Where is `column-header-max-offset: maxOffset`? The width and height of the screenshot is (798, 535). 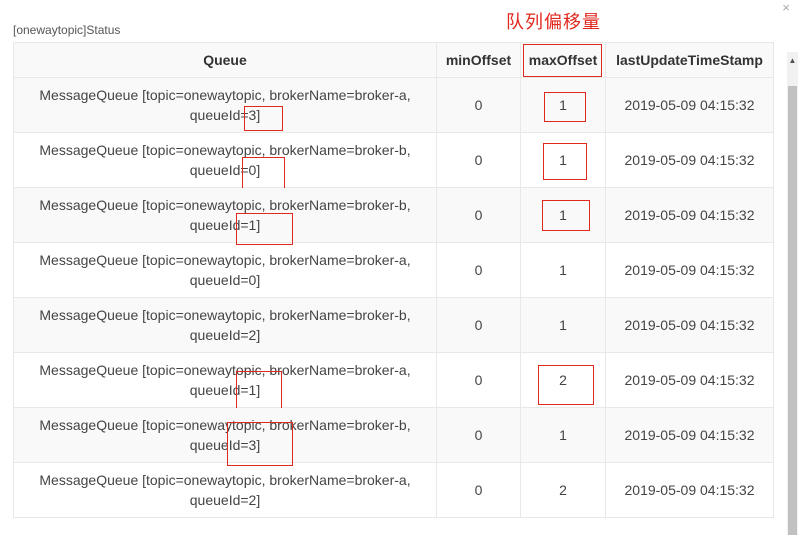 column-header-max-offset: maxOffset is located at coordinates (563, 60).